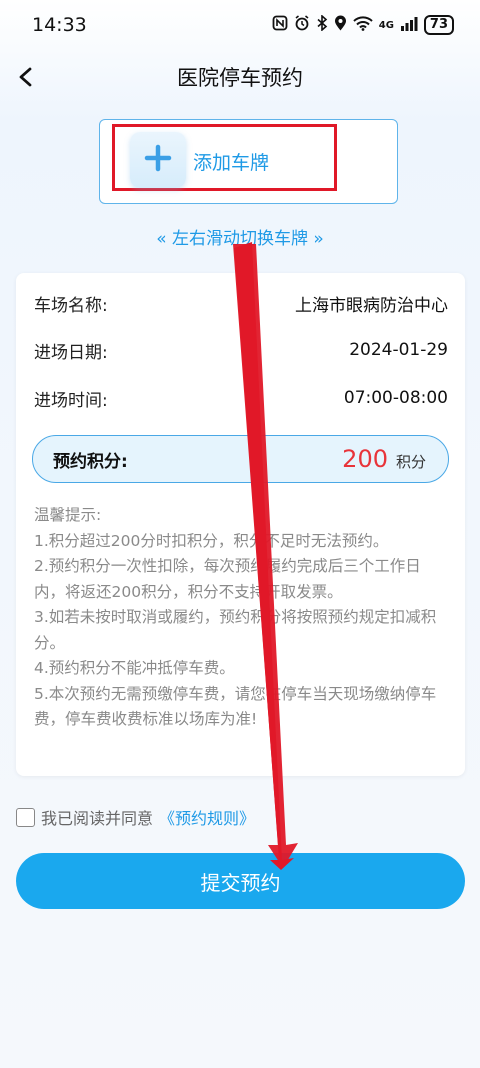 The width and height of the screenshot is (480, 1068). Describe the element at coordinates (240, 881) in the screenshot. I see `submit-reservation-button: 提交预约` at that location.